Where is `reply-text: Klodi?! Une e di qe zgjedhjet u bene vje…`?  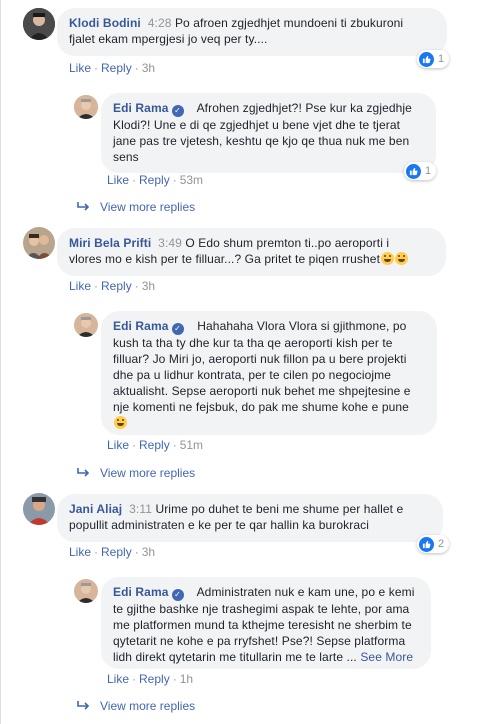
reply-text: Klodi?! Une e di qe zgjedhjet u bene vje… is located at coordinates (257, 125).